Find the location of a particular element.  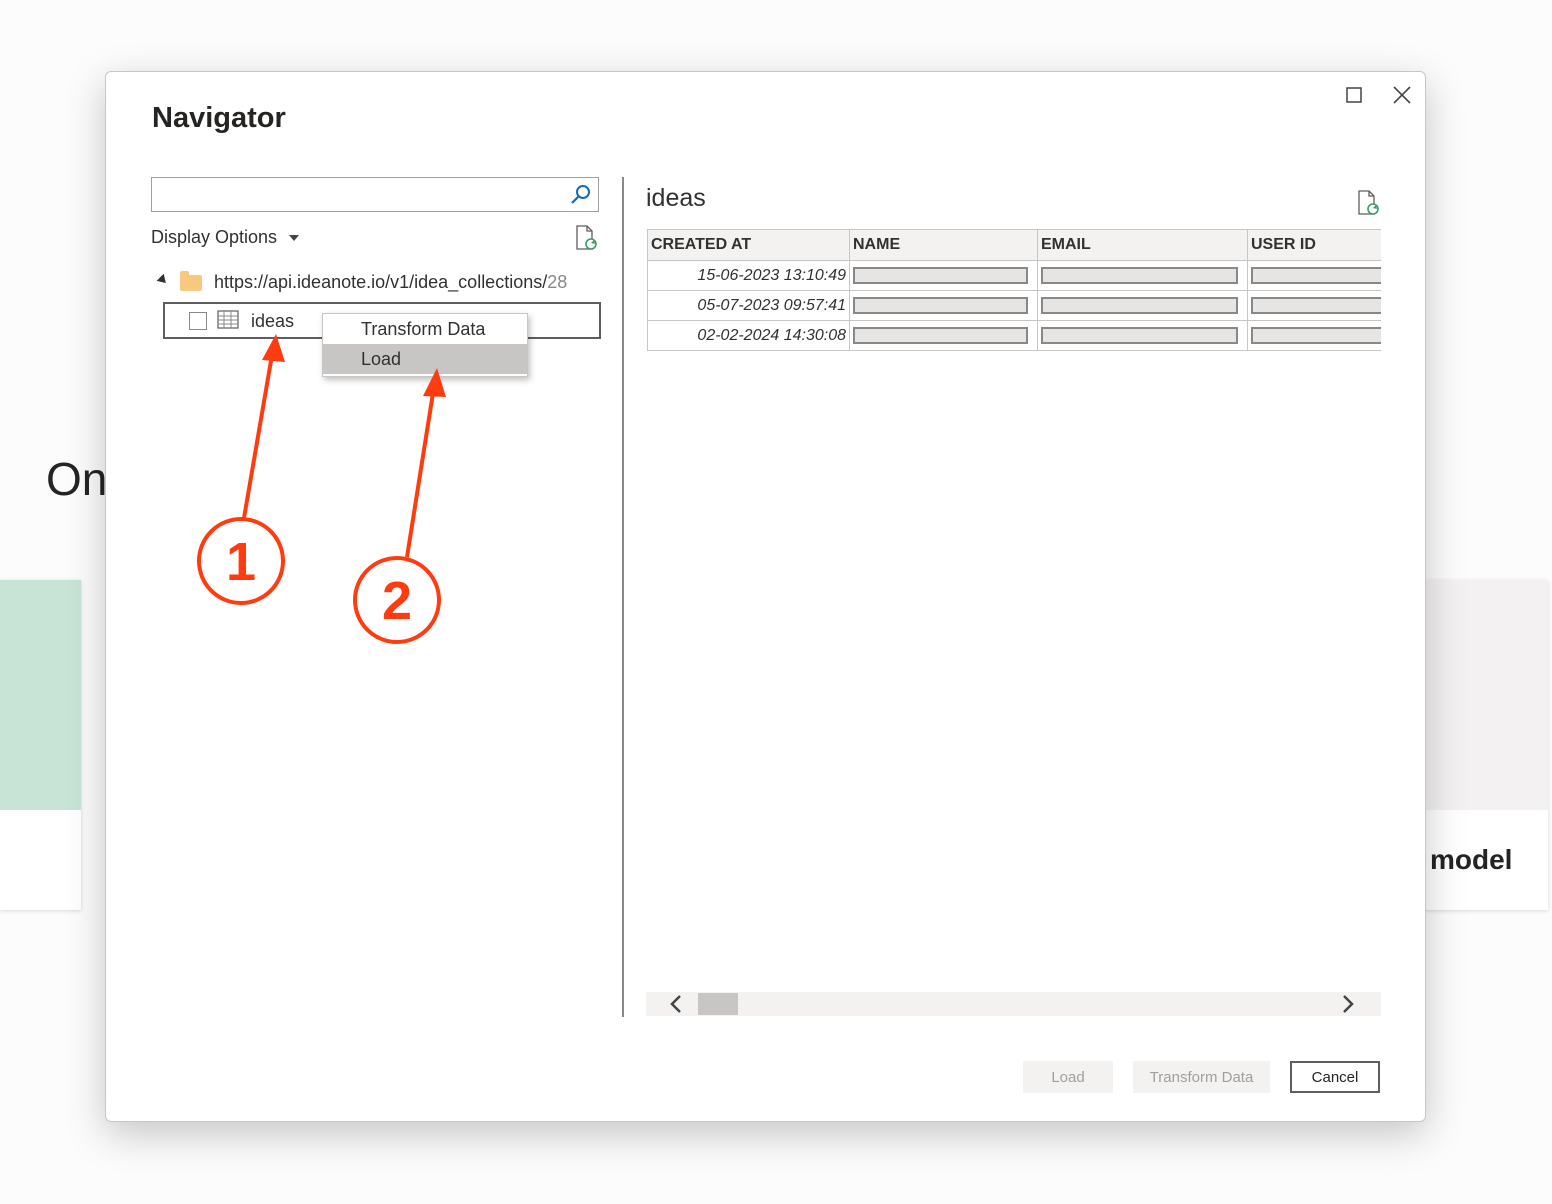

chevron-down-icon is located at coordinates (294, 237).